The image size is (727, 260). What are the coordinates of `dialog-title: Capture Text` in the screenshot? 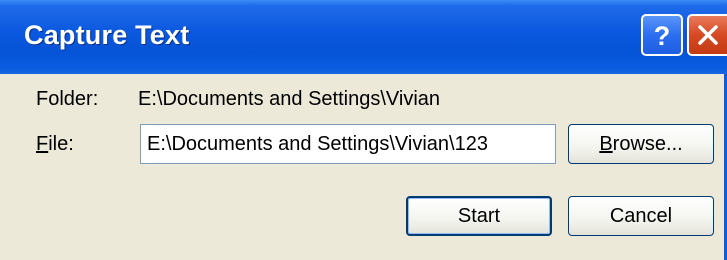 It's located at (107, 35).